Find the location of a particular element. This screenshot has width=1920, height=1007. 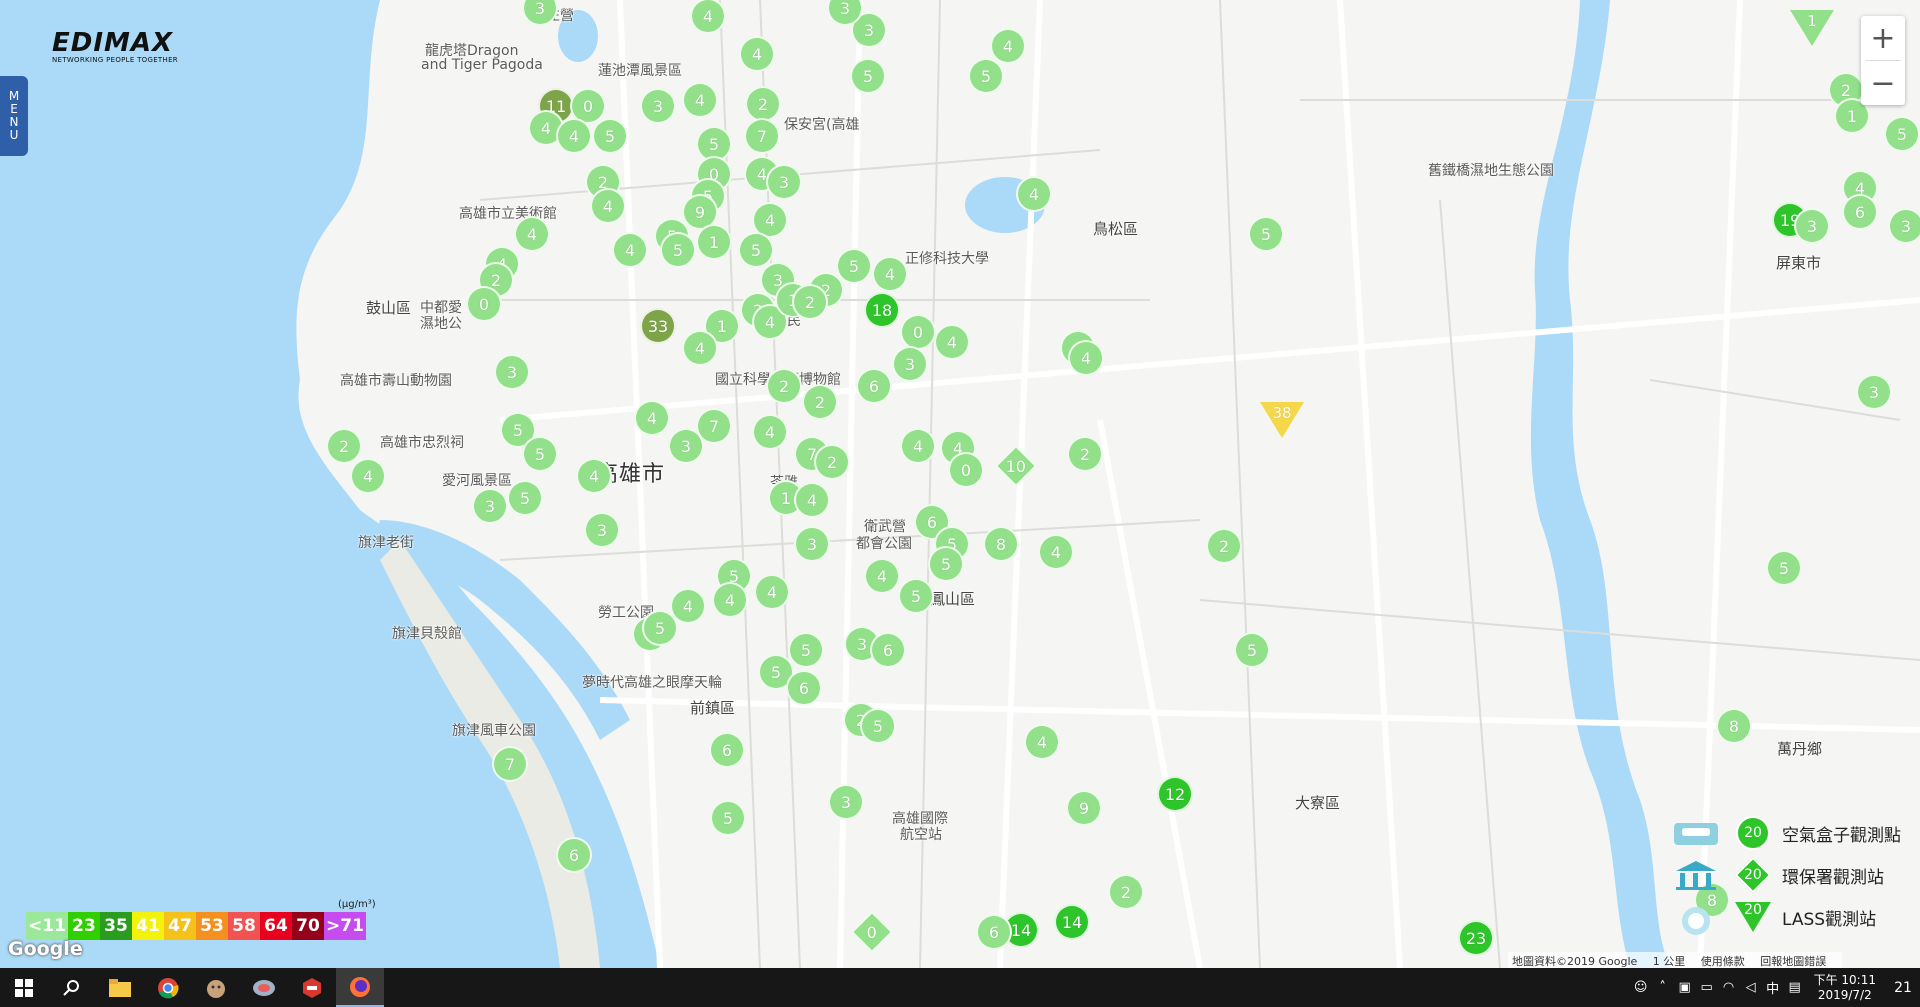

network-icon: ◠ is located at coordinates (1729, 987).